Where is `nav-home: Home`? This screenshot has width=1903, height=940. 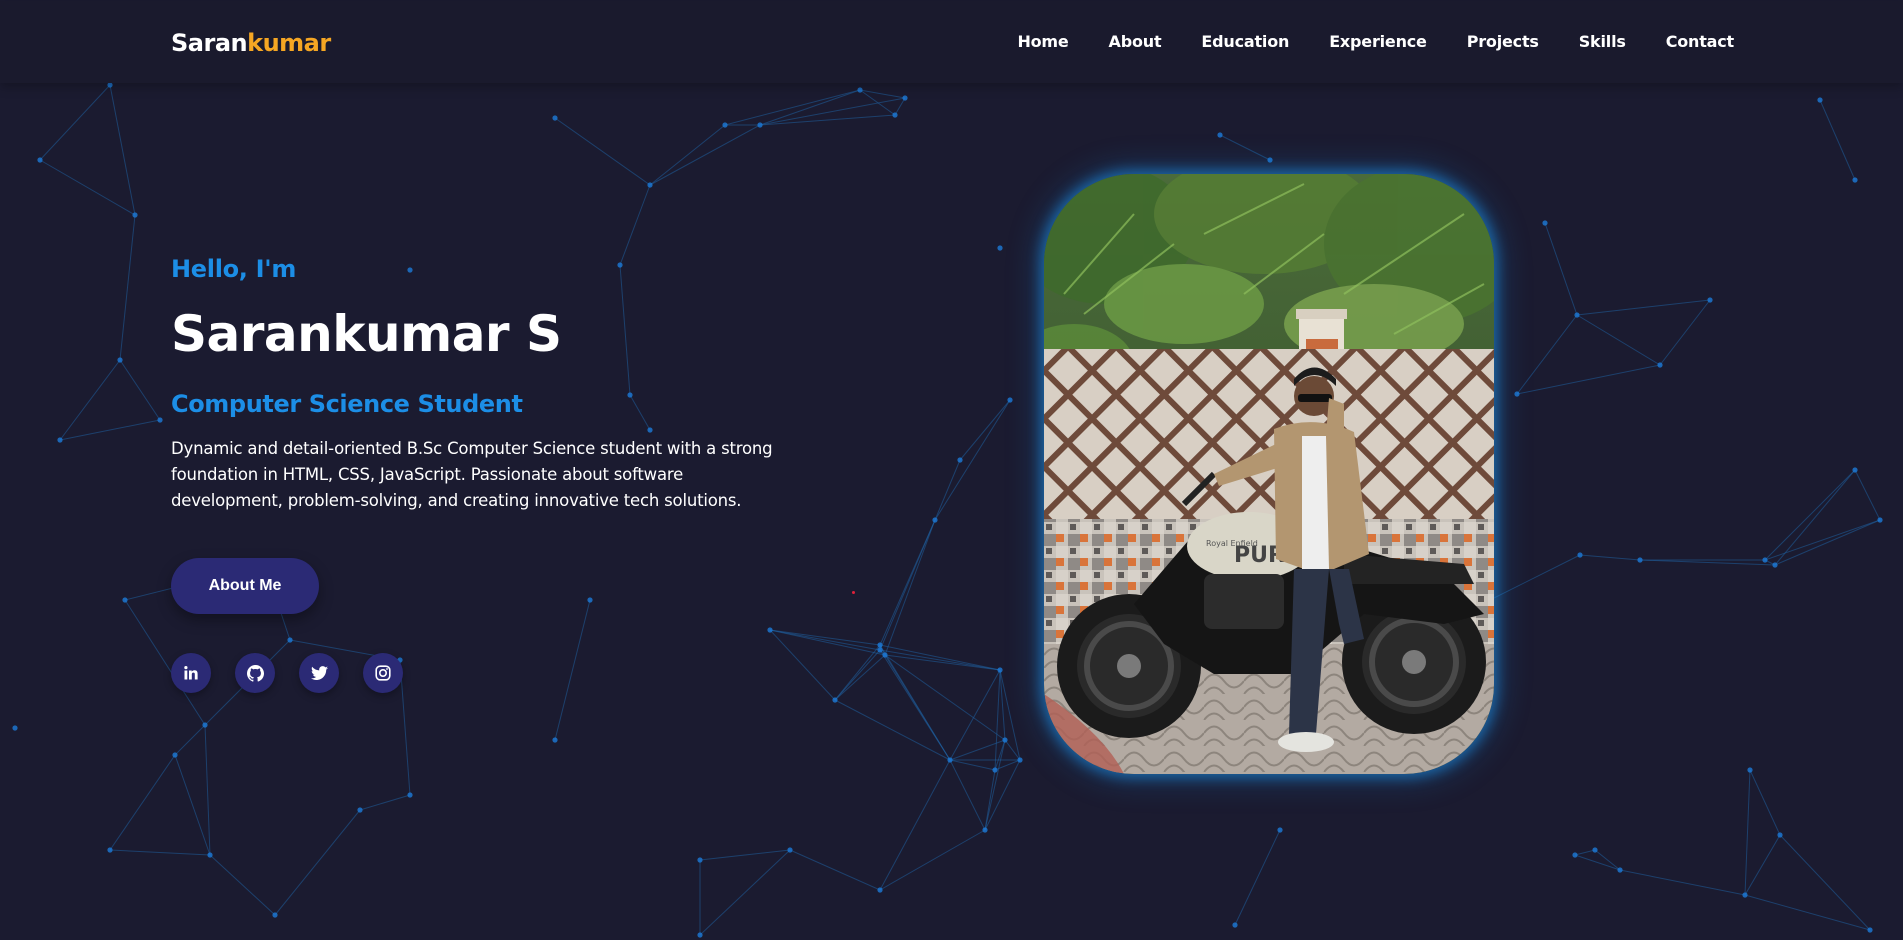
nav-home: Home is located at coordinates (1042, 41).